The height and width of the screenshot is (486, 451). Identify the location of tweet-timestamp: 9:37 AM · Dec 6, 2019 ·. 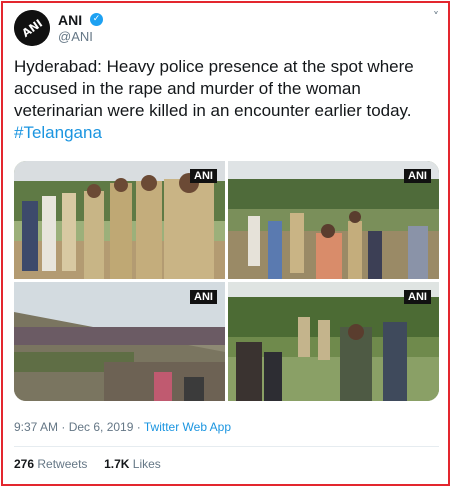
(79, 427).